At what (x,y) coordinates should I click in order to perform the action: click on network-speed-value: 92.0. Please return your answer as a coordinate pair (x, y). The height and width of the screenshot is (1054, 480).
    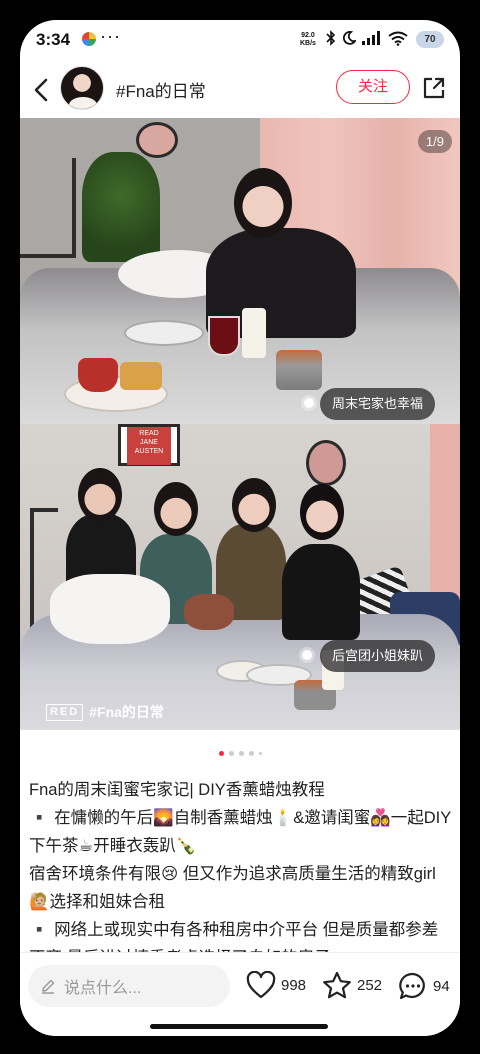
    Looking at the image, I should click on (308, 35).